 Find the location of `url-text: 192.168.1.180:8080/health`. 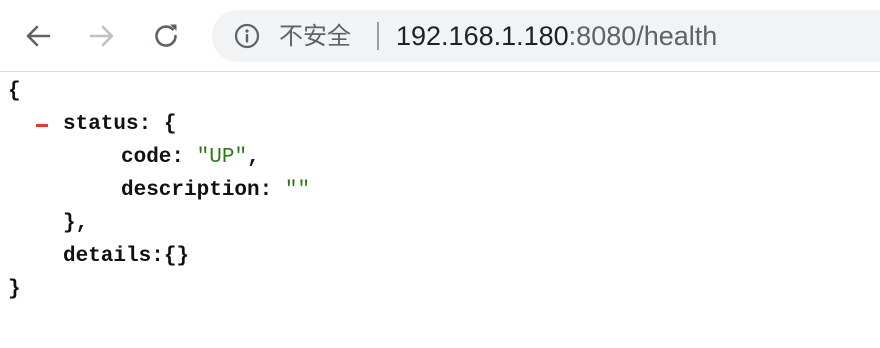

url-text: 192.168.1.180:8080/health is located at coordinates (556, 36).